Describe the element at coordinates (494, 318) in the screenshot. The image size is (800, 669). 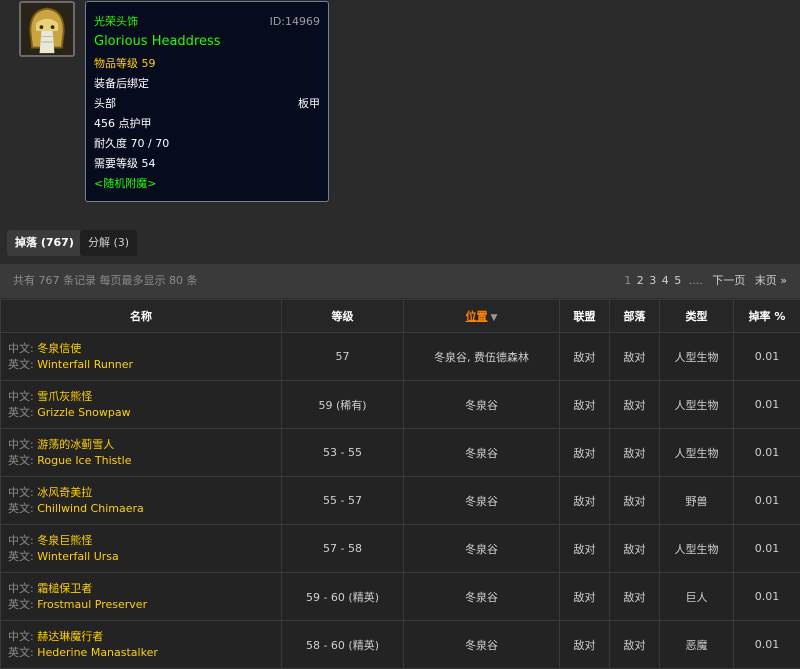
I see `chevron-down-icon: ▼` at that location.